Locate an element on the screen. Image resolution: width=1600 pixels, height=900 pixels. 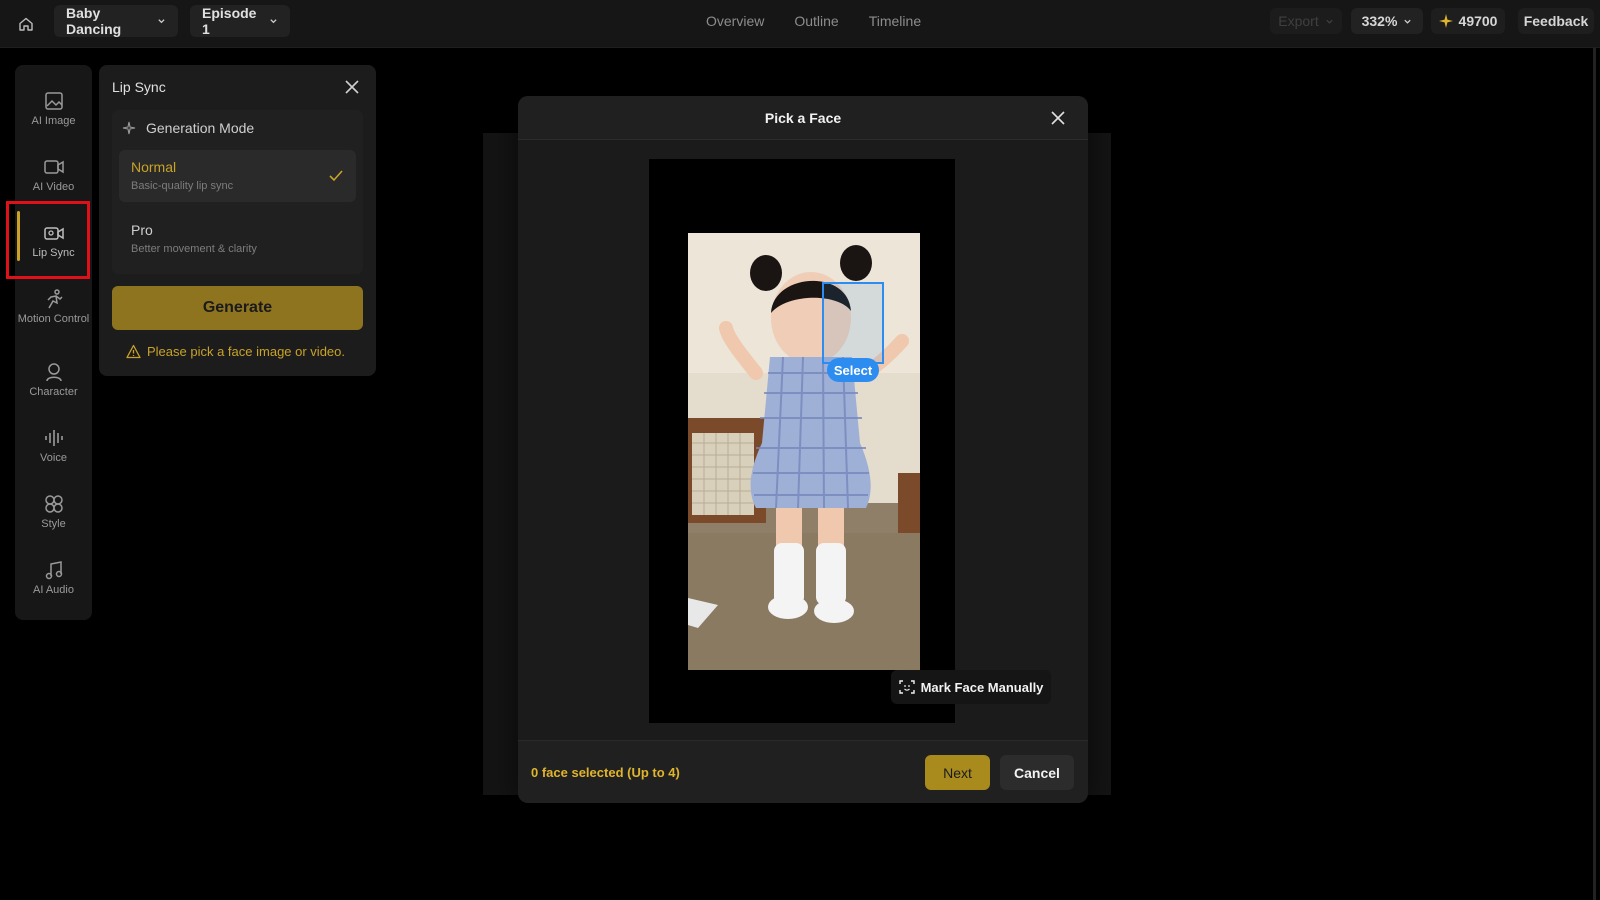
next-button: Next is located at coordinates (957, 772).